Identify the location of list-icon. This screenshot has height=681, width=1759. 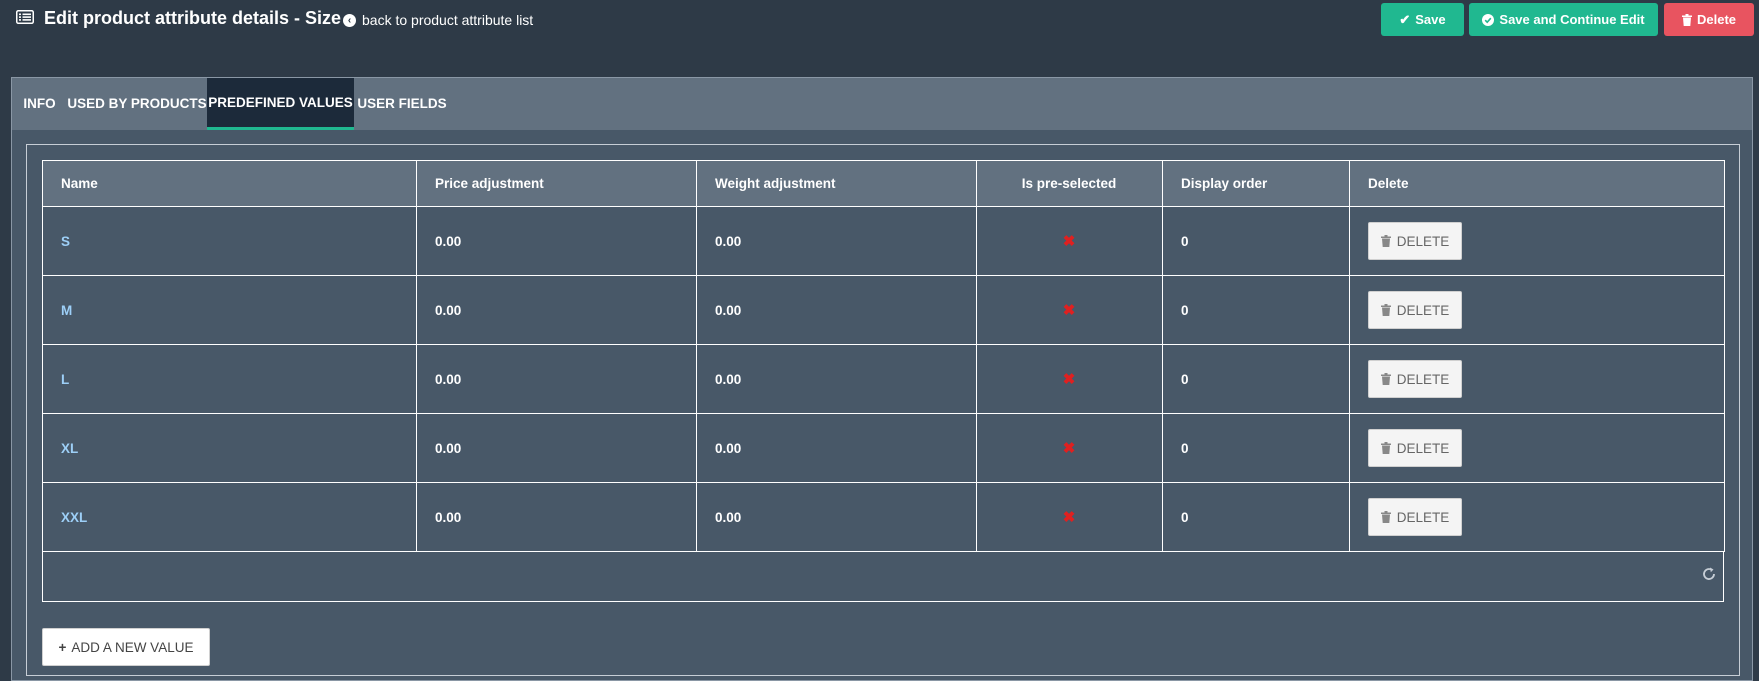
(25, 17).